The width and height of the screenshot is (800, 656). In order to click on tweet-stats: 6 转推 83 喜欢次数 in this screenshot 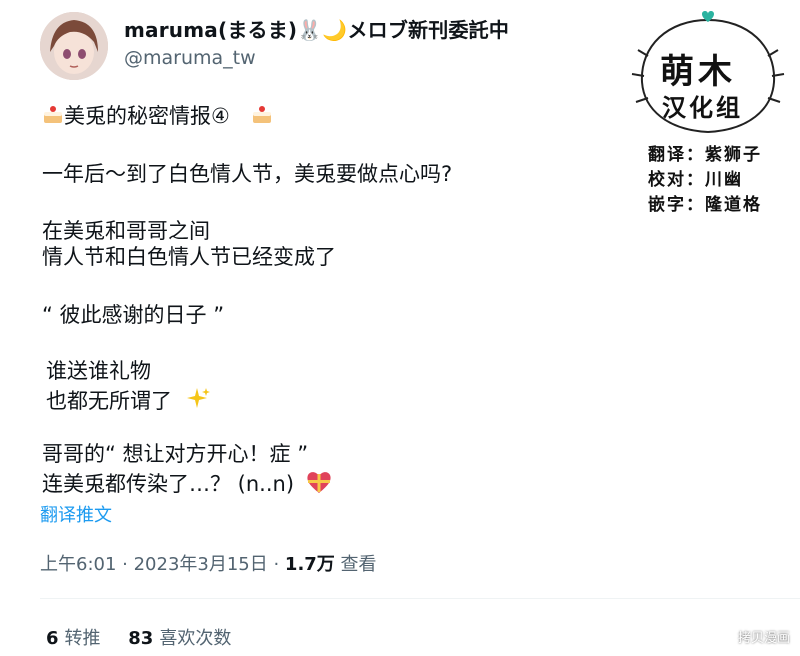, I will do `click(149, 637)`.